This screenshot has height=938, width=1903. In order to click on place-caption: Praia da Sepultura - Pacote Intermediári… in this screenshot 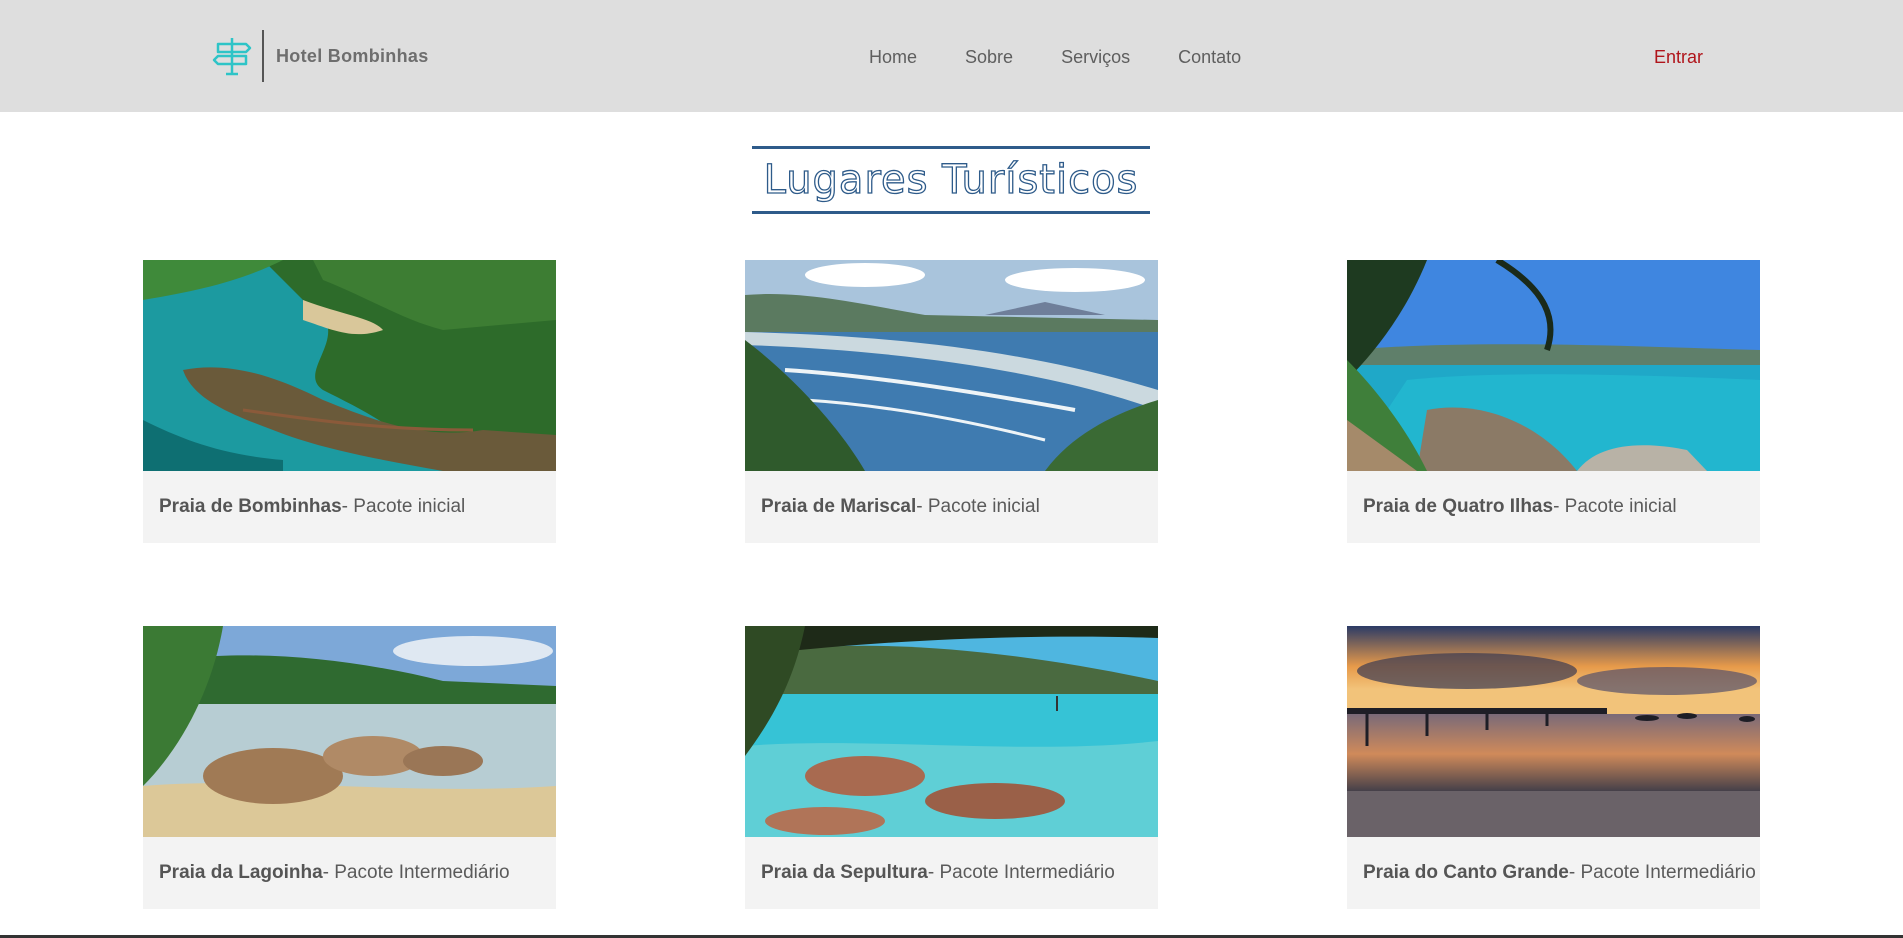, I will do `click(951, 873)`.